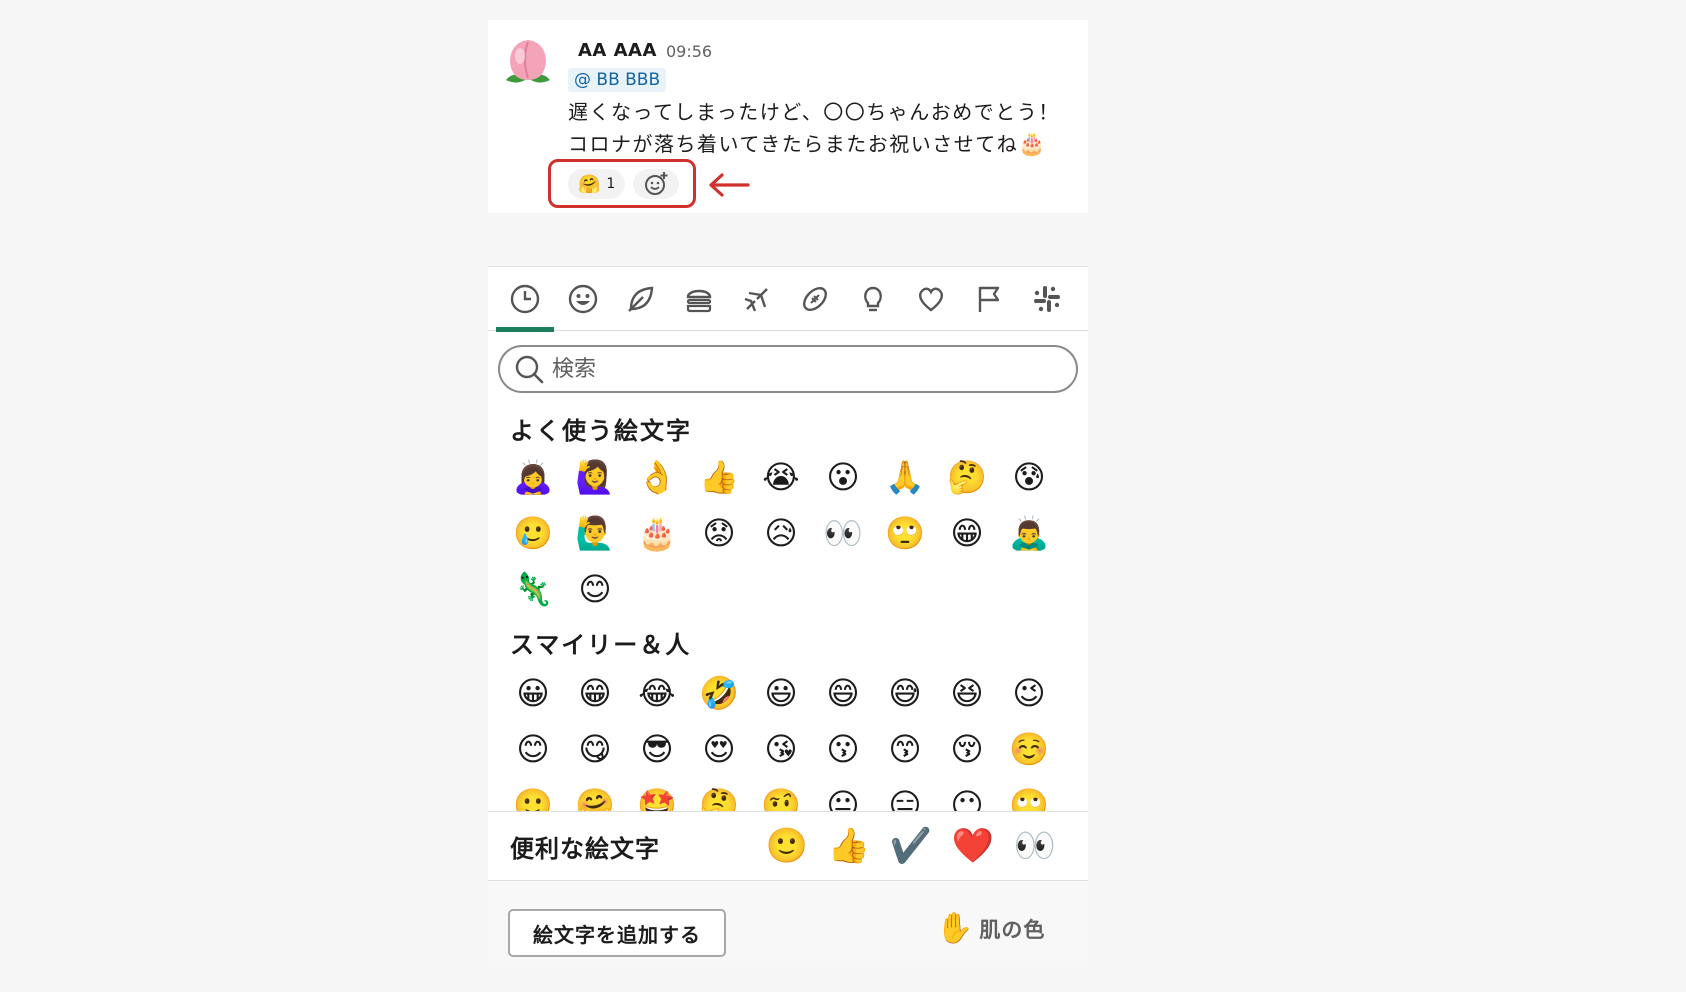 This screenshot has width=1686, height=992. Describe the element at coordinates (529, 369) in the screenshot. I see `search-icon` at that location.